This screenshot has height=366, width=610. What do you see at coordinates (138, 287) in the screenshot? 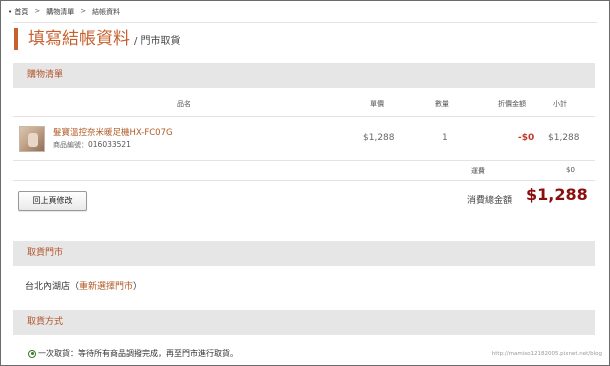
I see `paren-close: ）` at bounding box center [138, 287].